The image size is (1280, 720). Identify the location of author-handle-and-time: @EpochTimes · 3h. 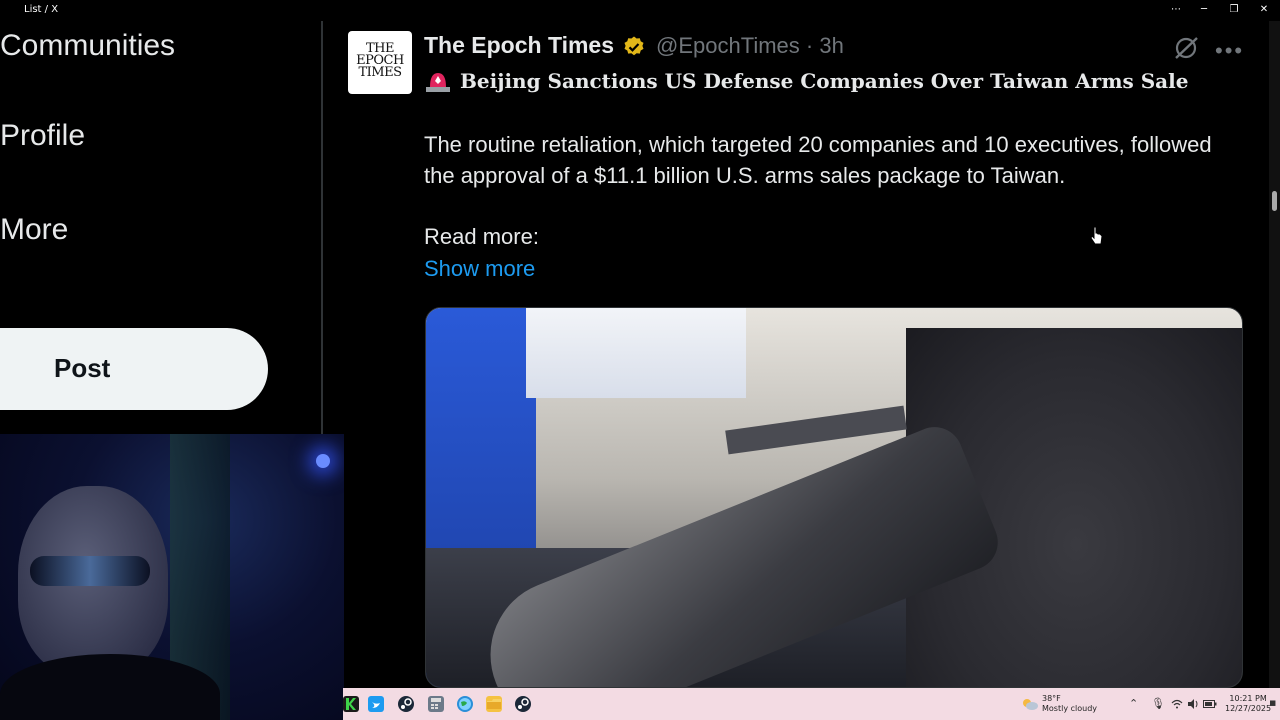
(750, 46).